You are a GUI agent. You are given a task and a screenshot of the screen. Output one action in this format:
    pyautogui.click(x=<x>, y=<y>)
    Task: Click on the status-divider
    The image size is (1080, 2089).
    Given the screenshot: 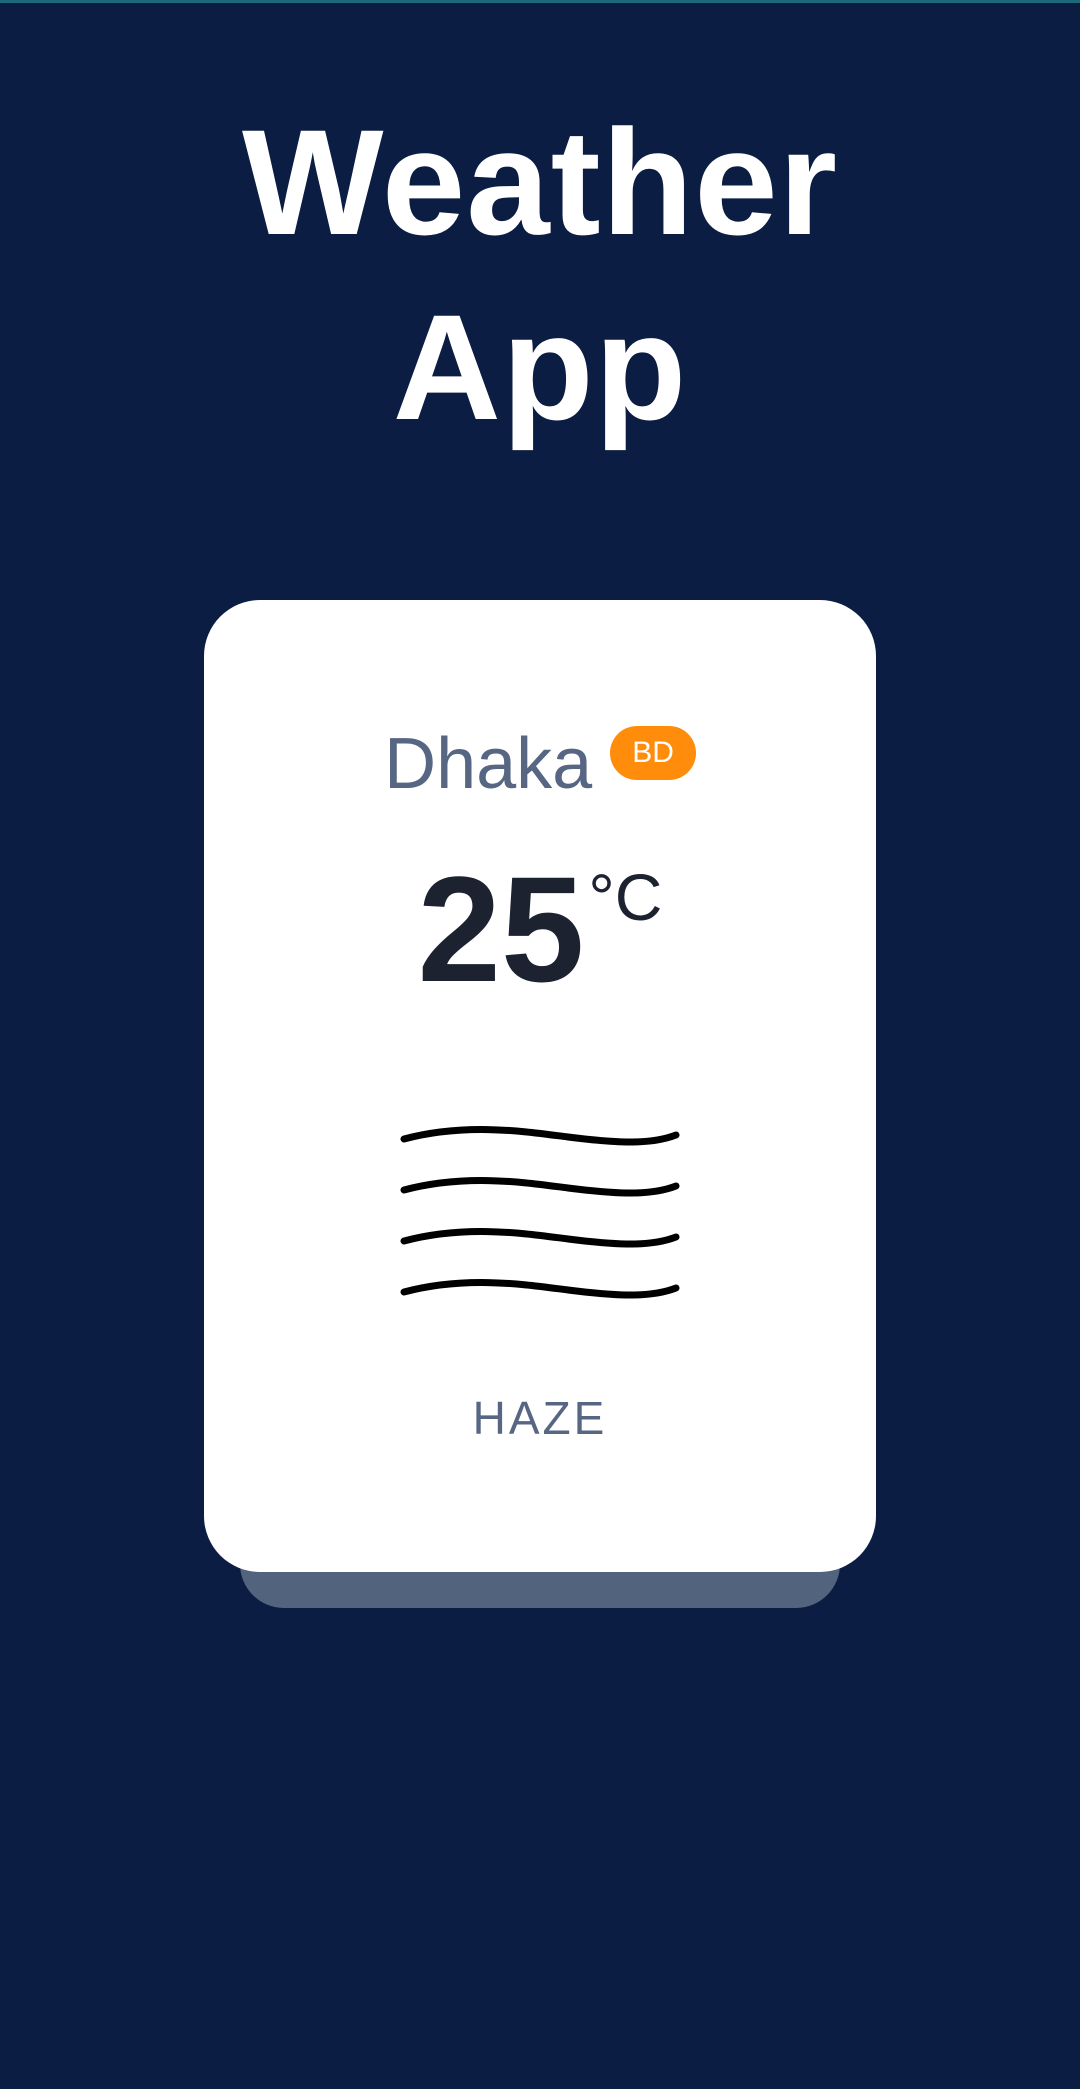 What is the action you would take?
    pyautogui.click(x=540, y=1)
    